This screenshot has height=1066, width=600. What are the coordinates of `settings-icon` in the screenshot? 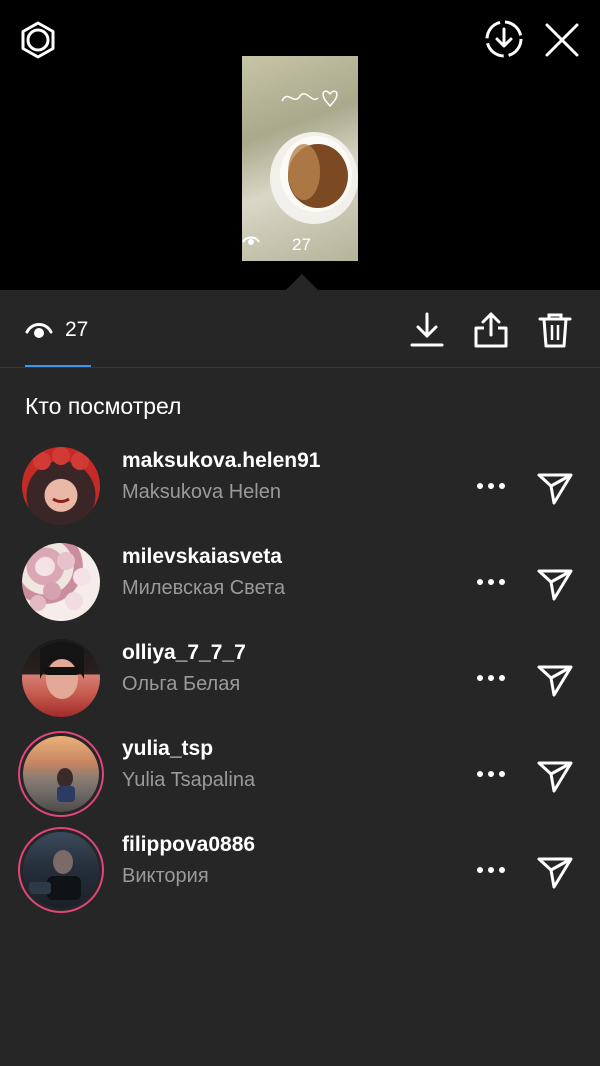 It's located at (38, 40).